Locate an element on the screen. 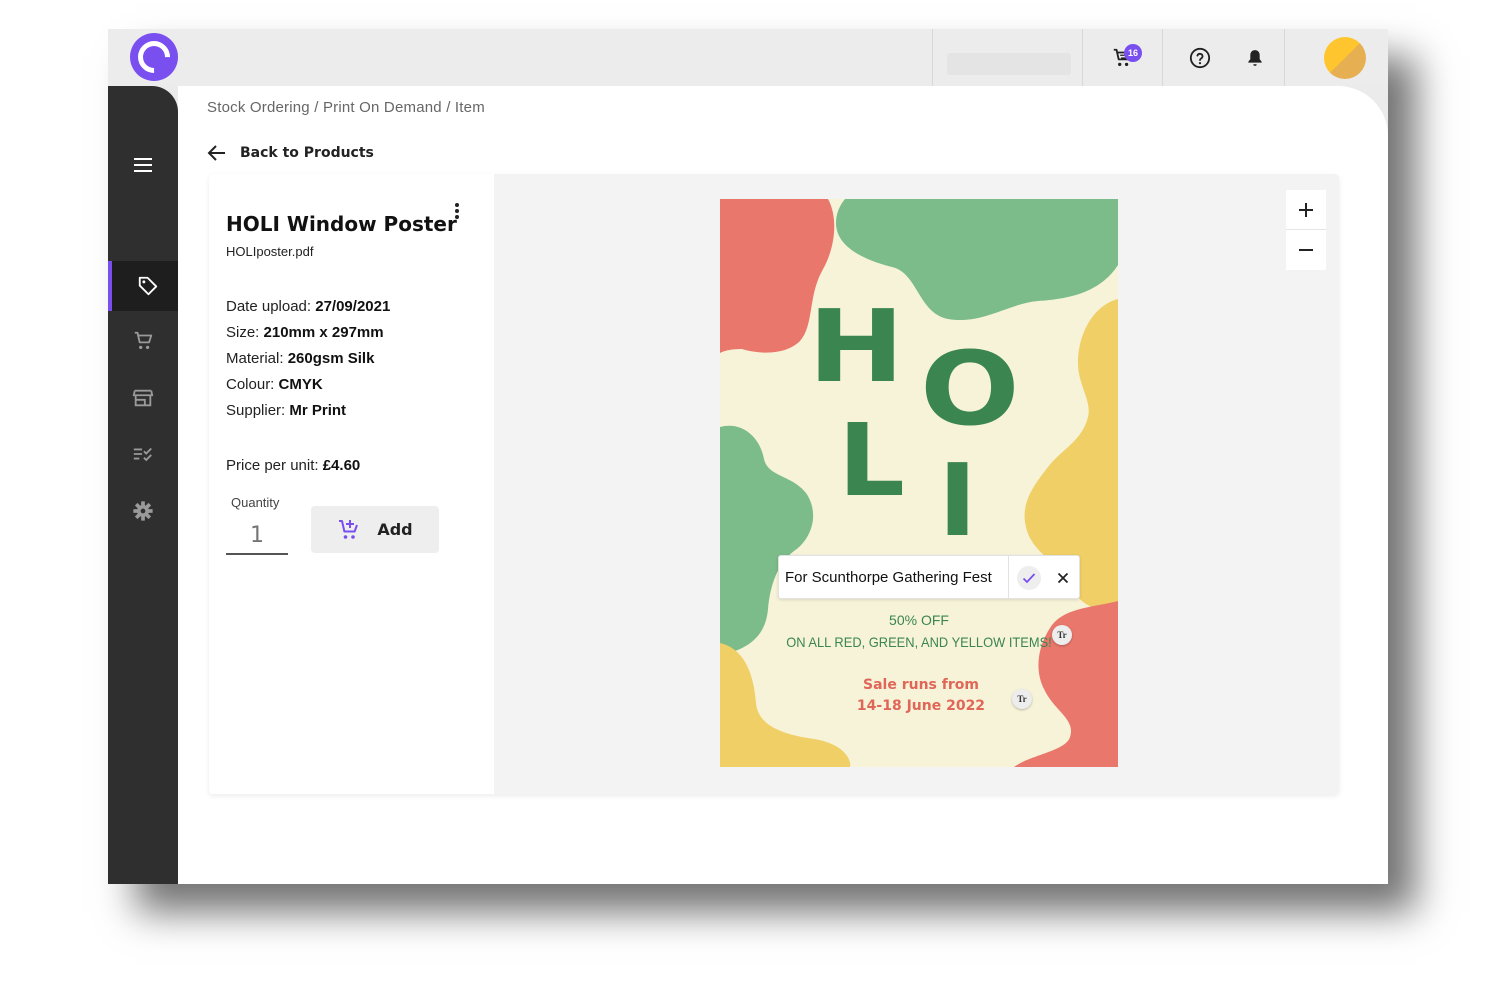  spec-value: 260gsm Silk is located at coordinates (331, 358).